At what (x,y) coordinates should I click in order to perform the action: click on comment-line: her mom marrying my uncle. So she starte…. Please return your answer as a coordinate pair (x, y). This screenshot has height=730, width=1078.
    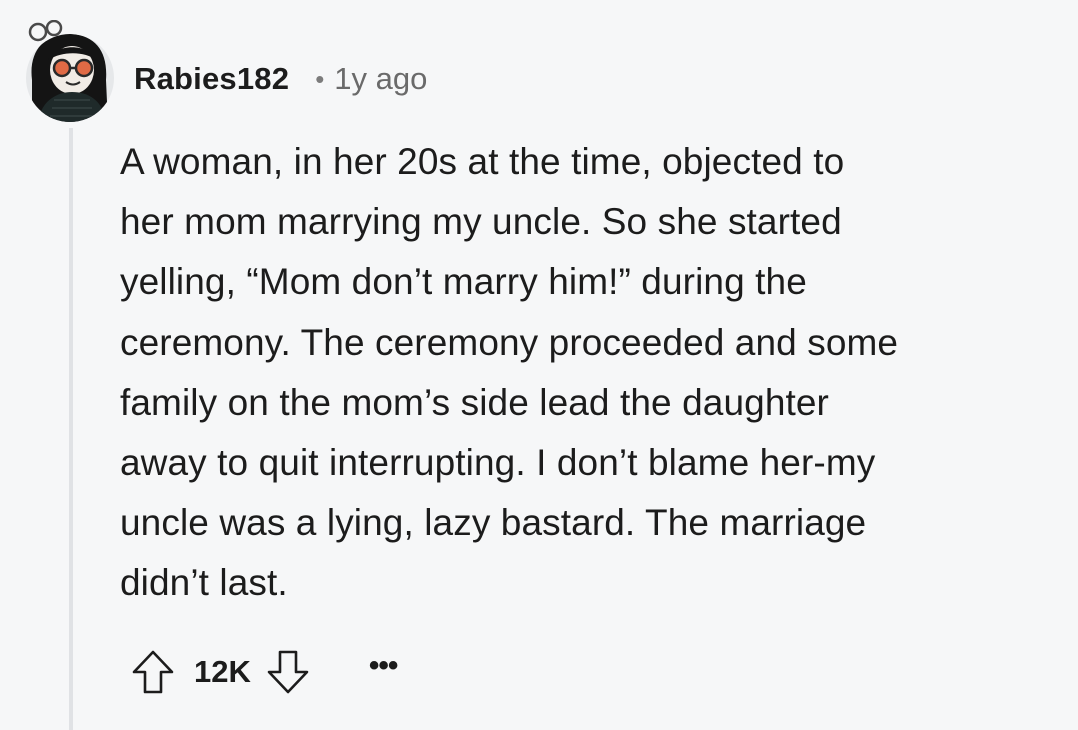
    Looking at the image, I should click on (481, 222).